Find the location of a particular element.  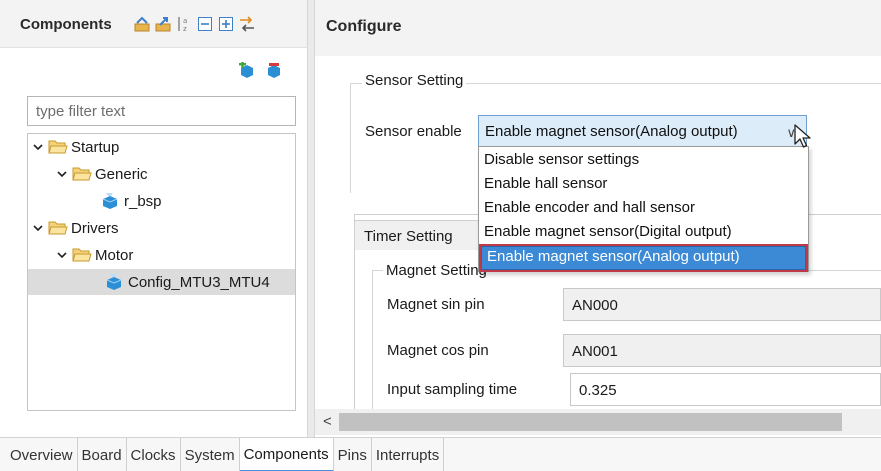

tab-timer-setting: Timer Setting is located at coordinates (419, 235).